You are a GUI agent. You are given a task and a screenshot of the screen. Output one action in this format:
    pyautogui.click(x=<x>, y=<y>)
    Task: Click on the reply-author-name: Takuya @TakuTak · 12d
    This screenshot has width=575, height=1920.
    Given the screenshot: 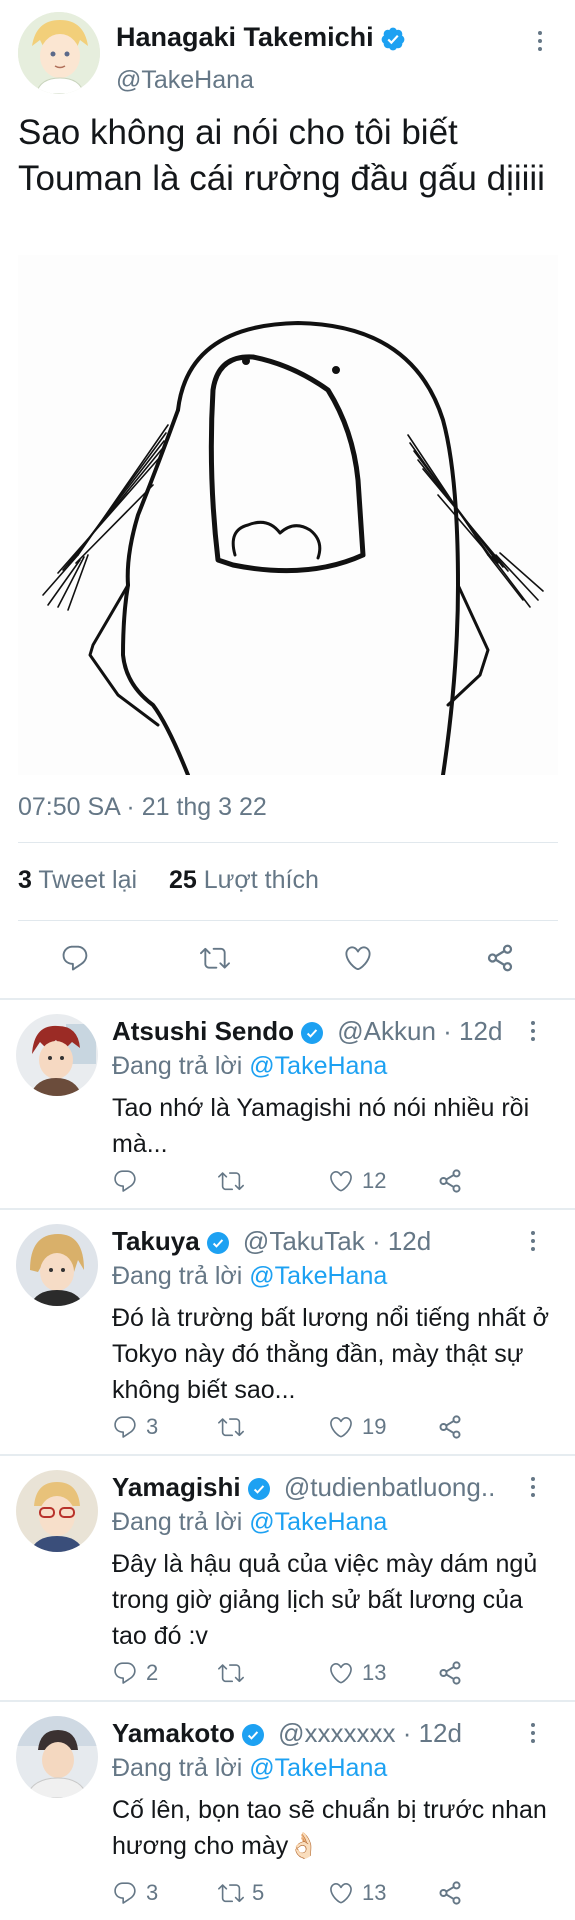 What is the action you would take?
    pyautogui.click(x=271, y=1241)
    